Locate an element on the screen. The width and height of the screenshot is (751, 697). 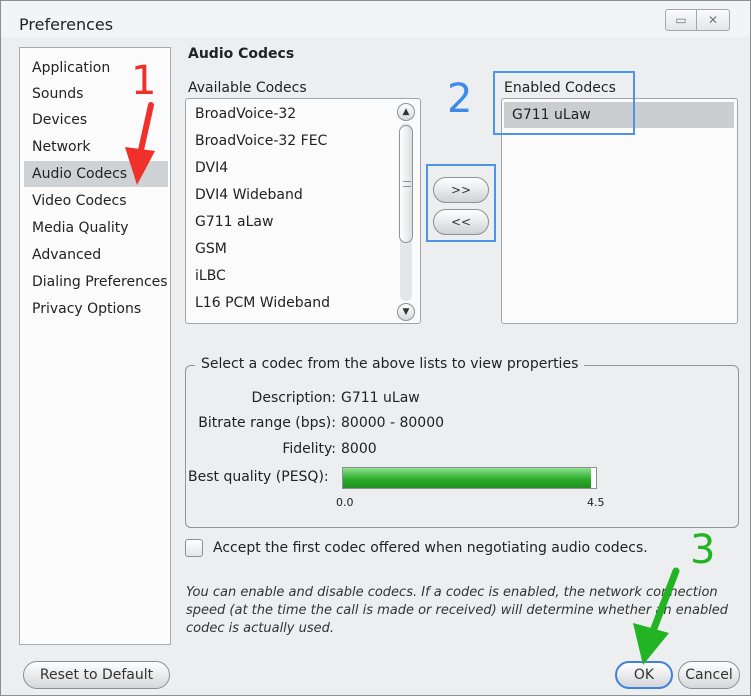
grip-icon is located at coordinates (407, 184).